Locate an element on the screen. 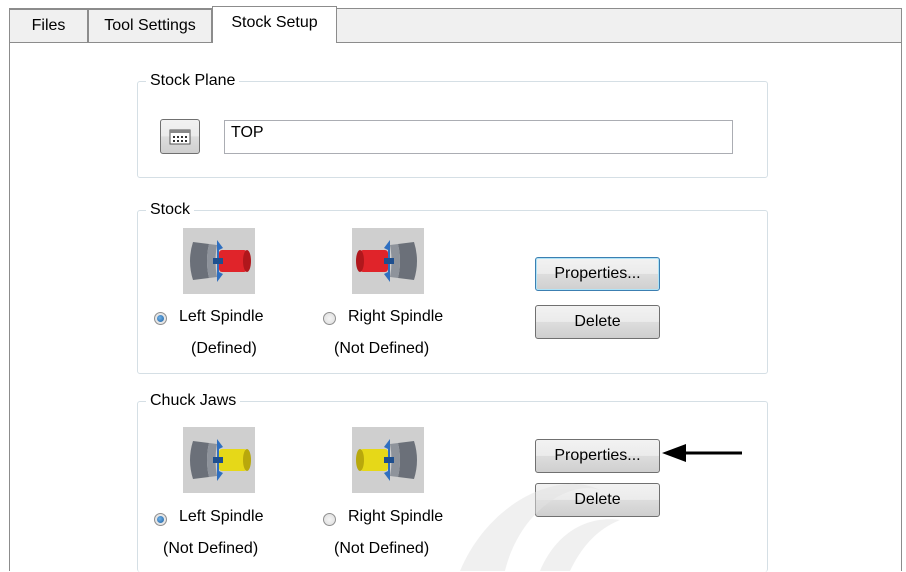 This screenshot has height=572, width=906. stock-plane-value: TOP is located at coordinates (247, 132).